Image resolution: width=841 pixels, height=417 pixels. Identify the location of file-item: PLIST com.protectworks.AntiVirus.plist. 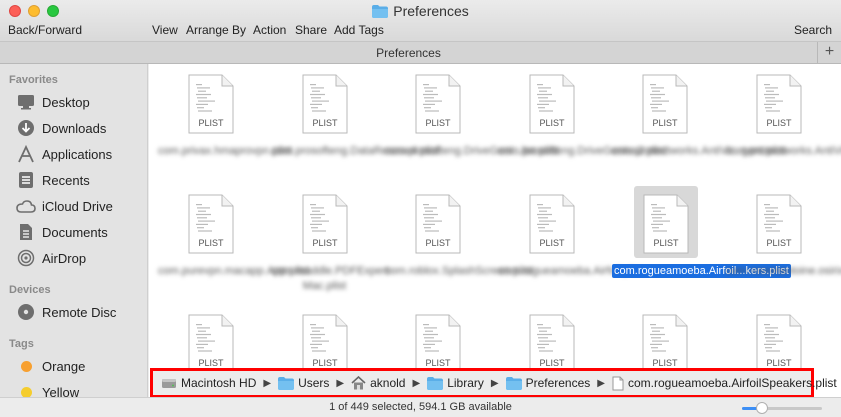
(781, 124).